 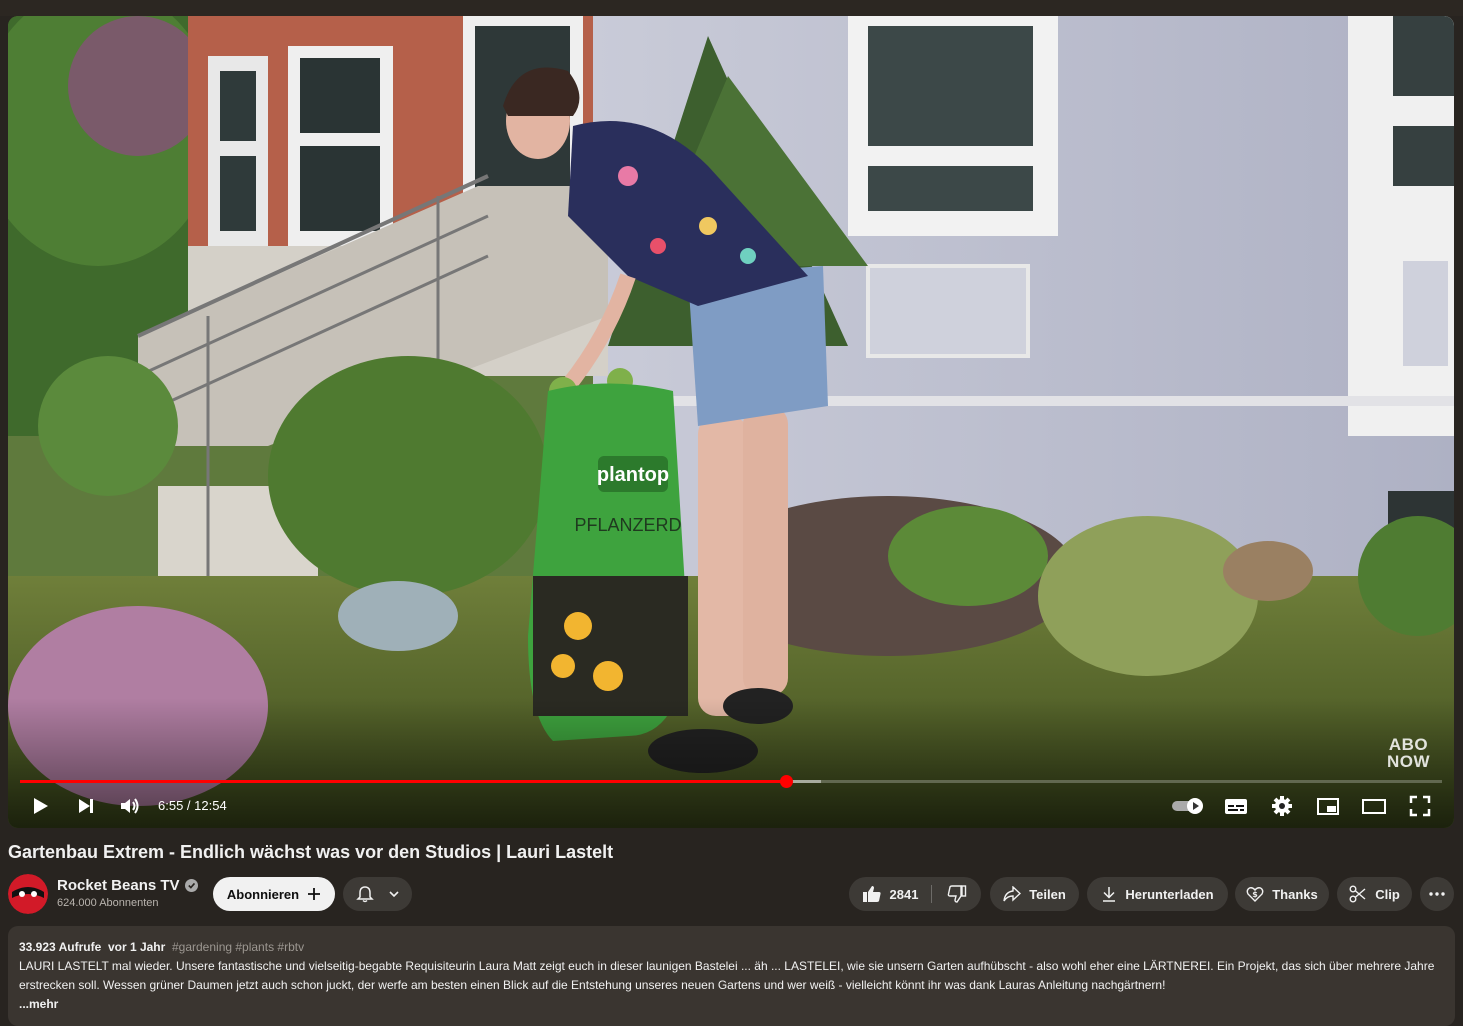 What do you see at coordinates (1408, 761) in the screenshot?
I see `watermark-line2: NOW` at bounding box center [1408, 761].